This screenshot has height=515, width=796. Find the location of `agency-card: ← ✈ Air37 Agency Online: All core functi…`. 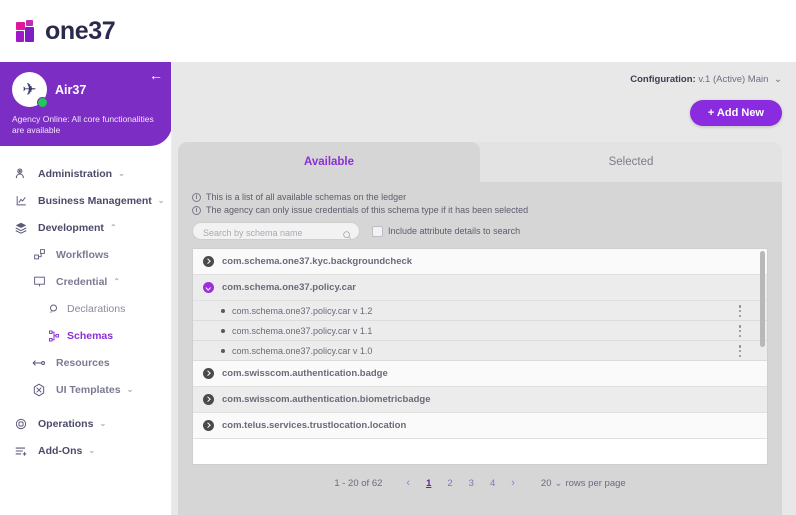

agency-card: ← ✈ Air37 Agency Online: All core functi… is located at coordinates (85, 104).